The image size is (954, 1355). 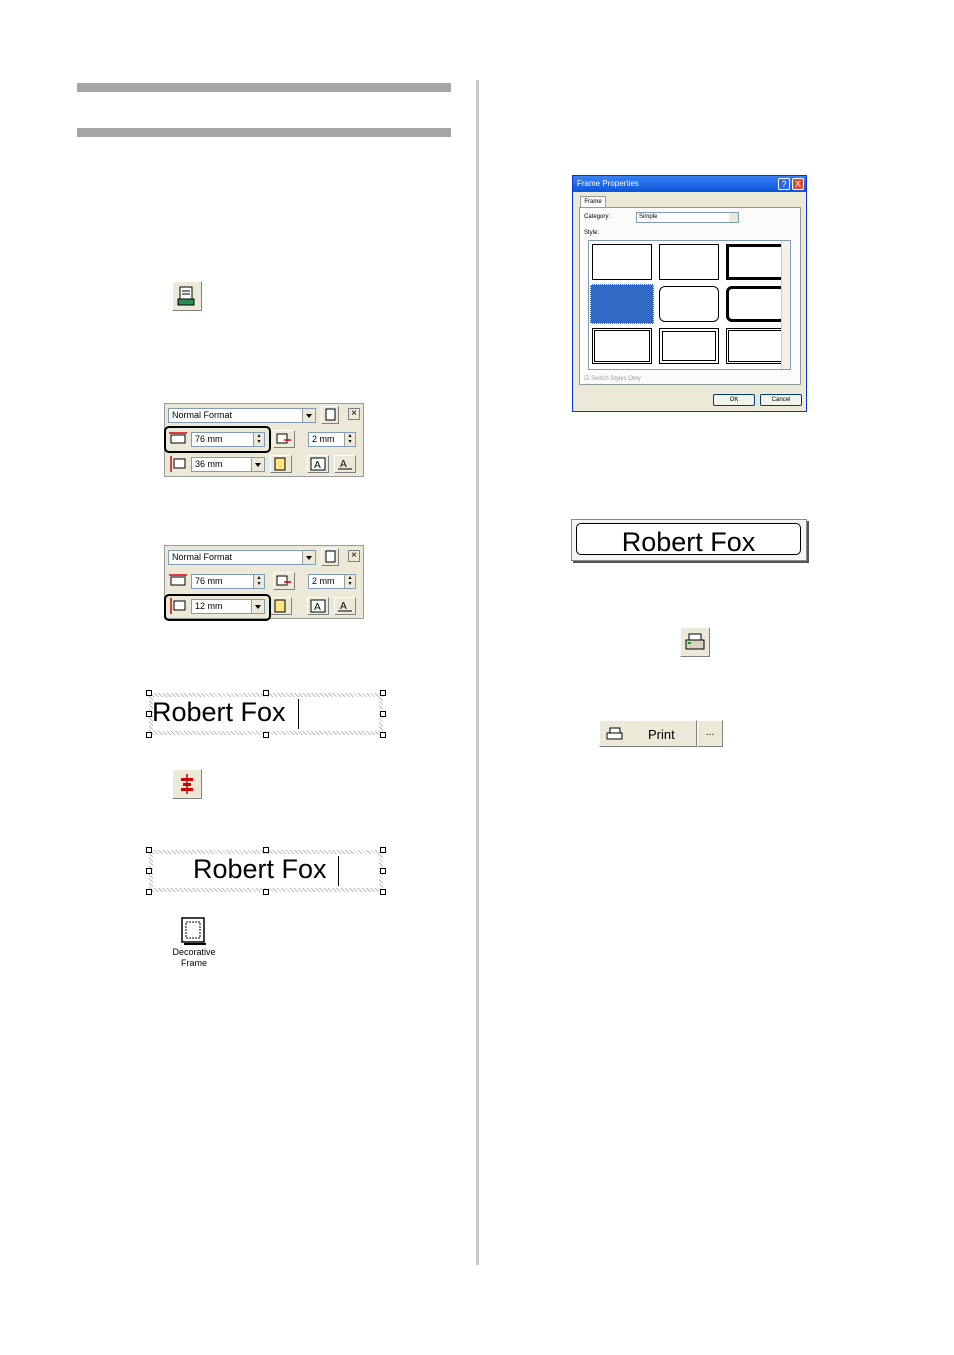 What do you see at coordinates (217, 607) in the screenshot?
I see `width-highlight` at bounding box center [217, 607].